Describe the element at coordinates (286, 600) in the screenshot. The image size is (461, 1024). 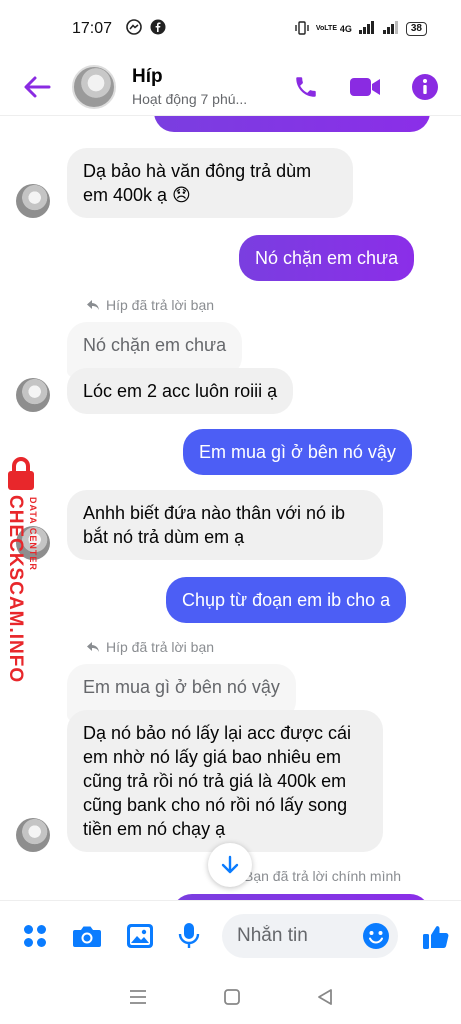
I see `message-bubble-outgoing: Chụp từ đoạn em ib cho a` at that location.